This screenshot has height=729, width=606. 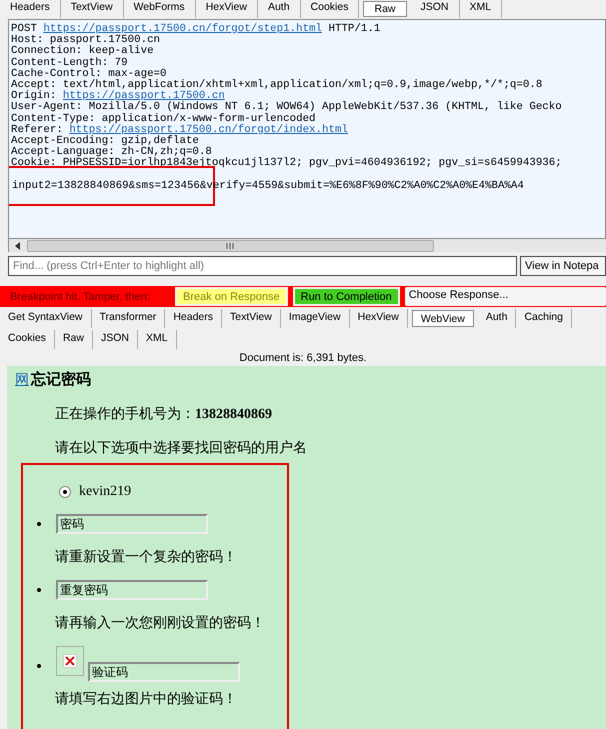 I want to click on request-line: Content-Type: application/x-www-form-urlencoded, so click(x=163, y=119).